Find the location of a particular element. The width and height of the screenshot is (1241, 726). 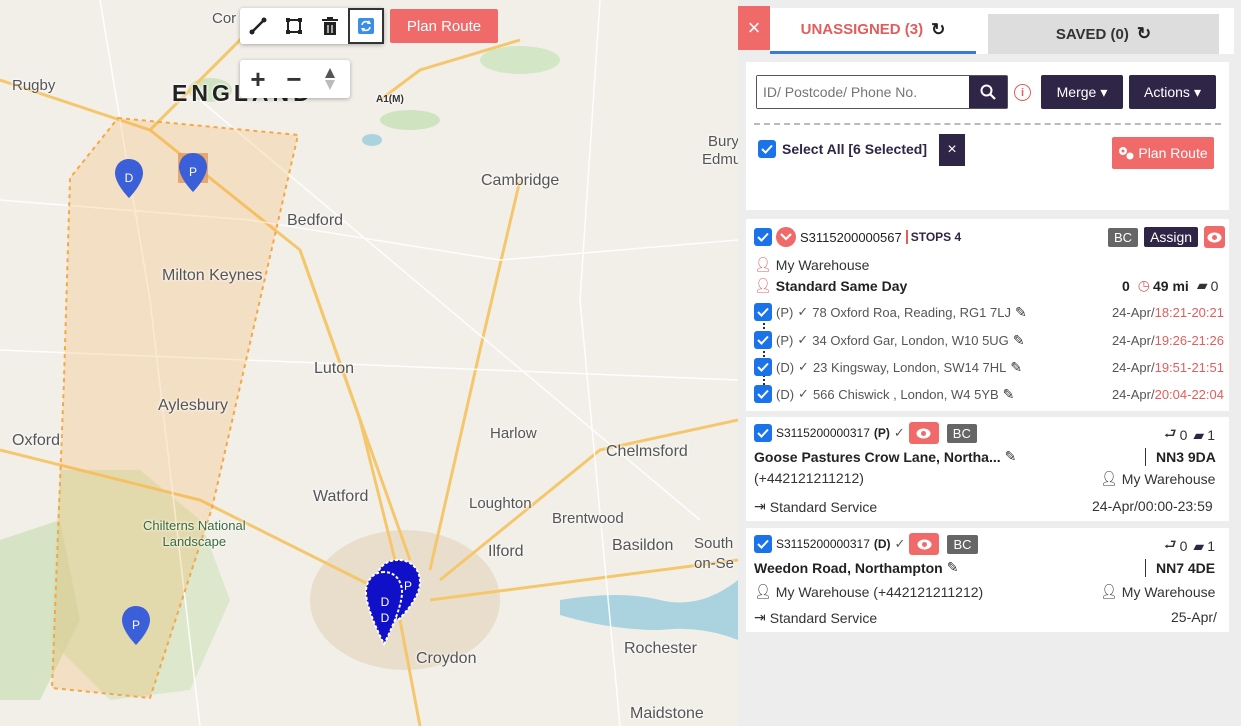

contact-info: My Warehouse (+442121211212) is located at coordinates (879, 591).